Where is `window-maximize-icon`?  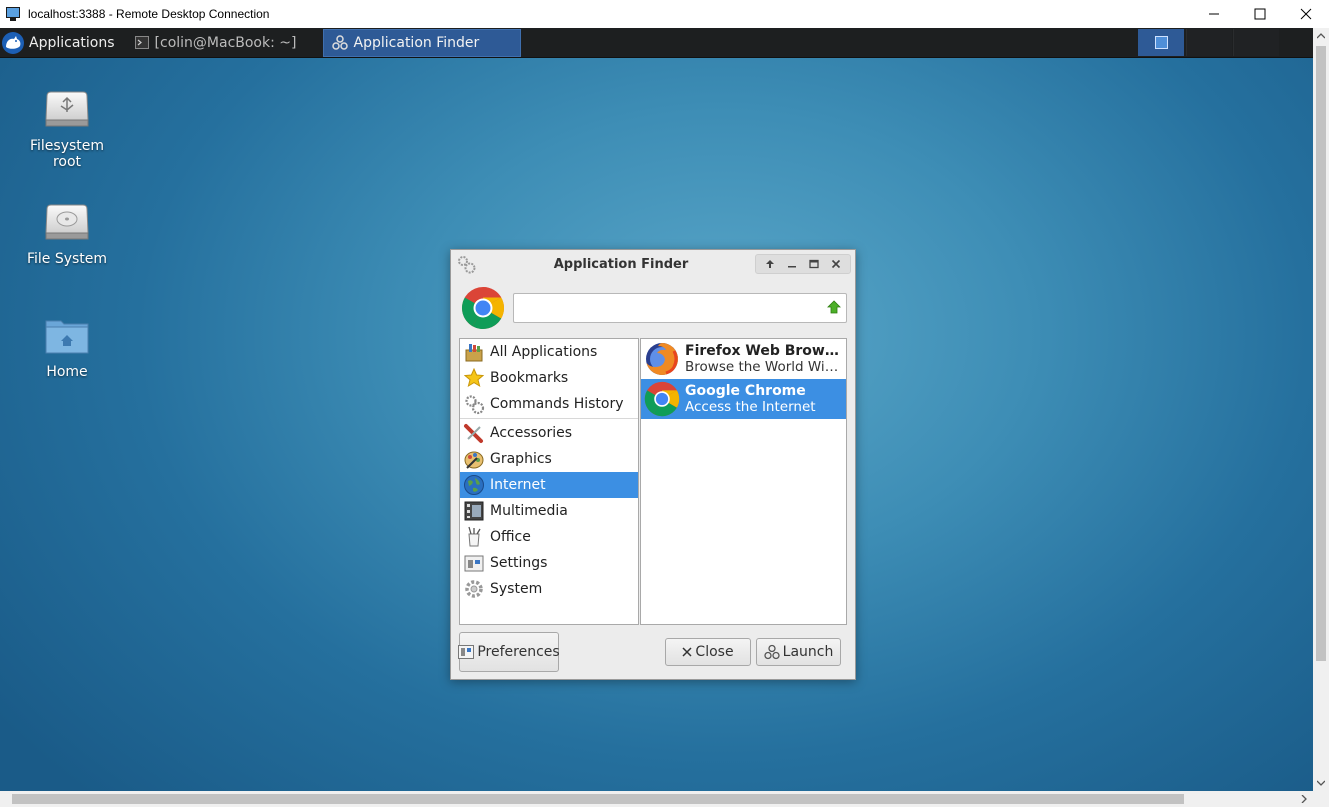
window-maximize-icon is located at coordinates (814, 264).